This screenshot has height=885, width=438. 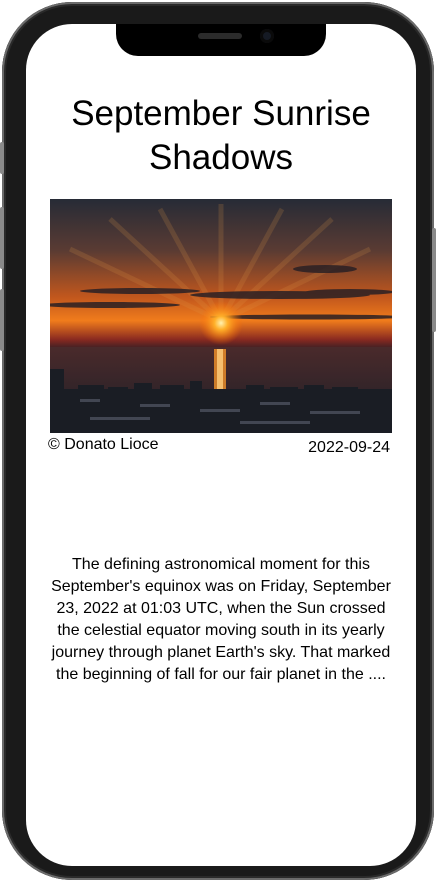 I want to click on volume-up-button, so click(x=2, y=238).